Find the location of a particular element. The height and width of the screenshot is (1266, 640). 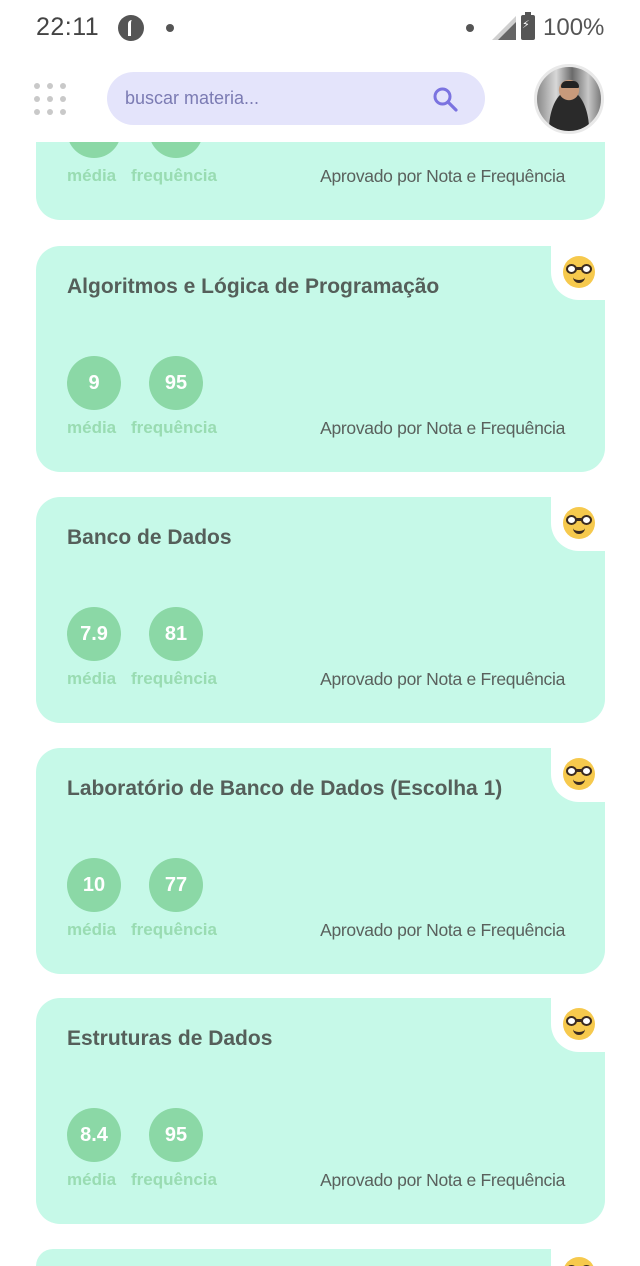

battery-percent: 100% is located at coordinates (574, 27).